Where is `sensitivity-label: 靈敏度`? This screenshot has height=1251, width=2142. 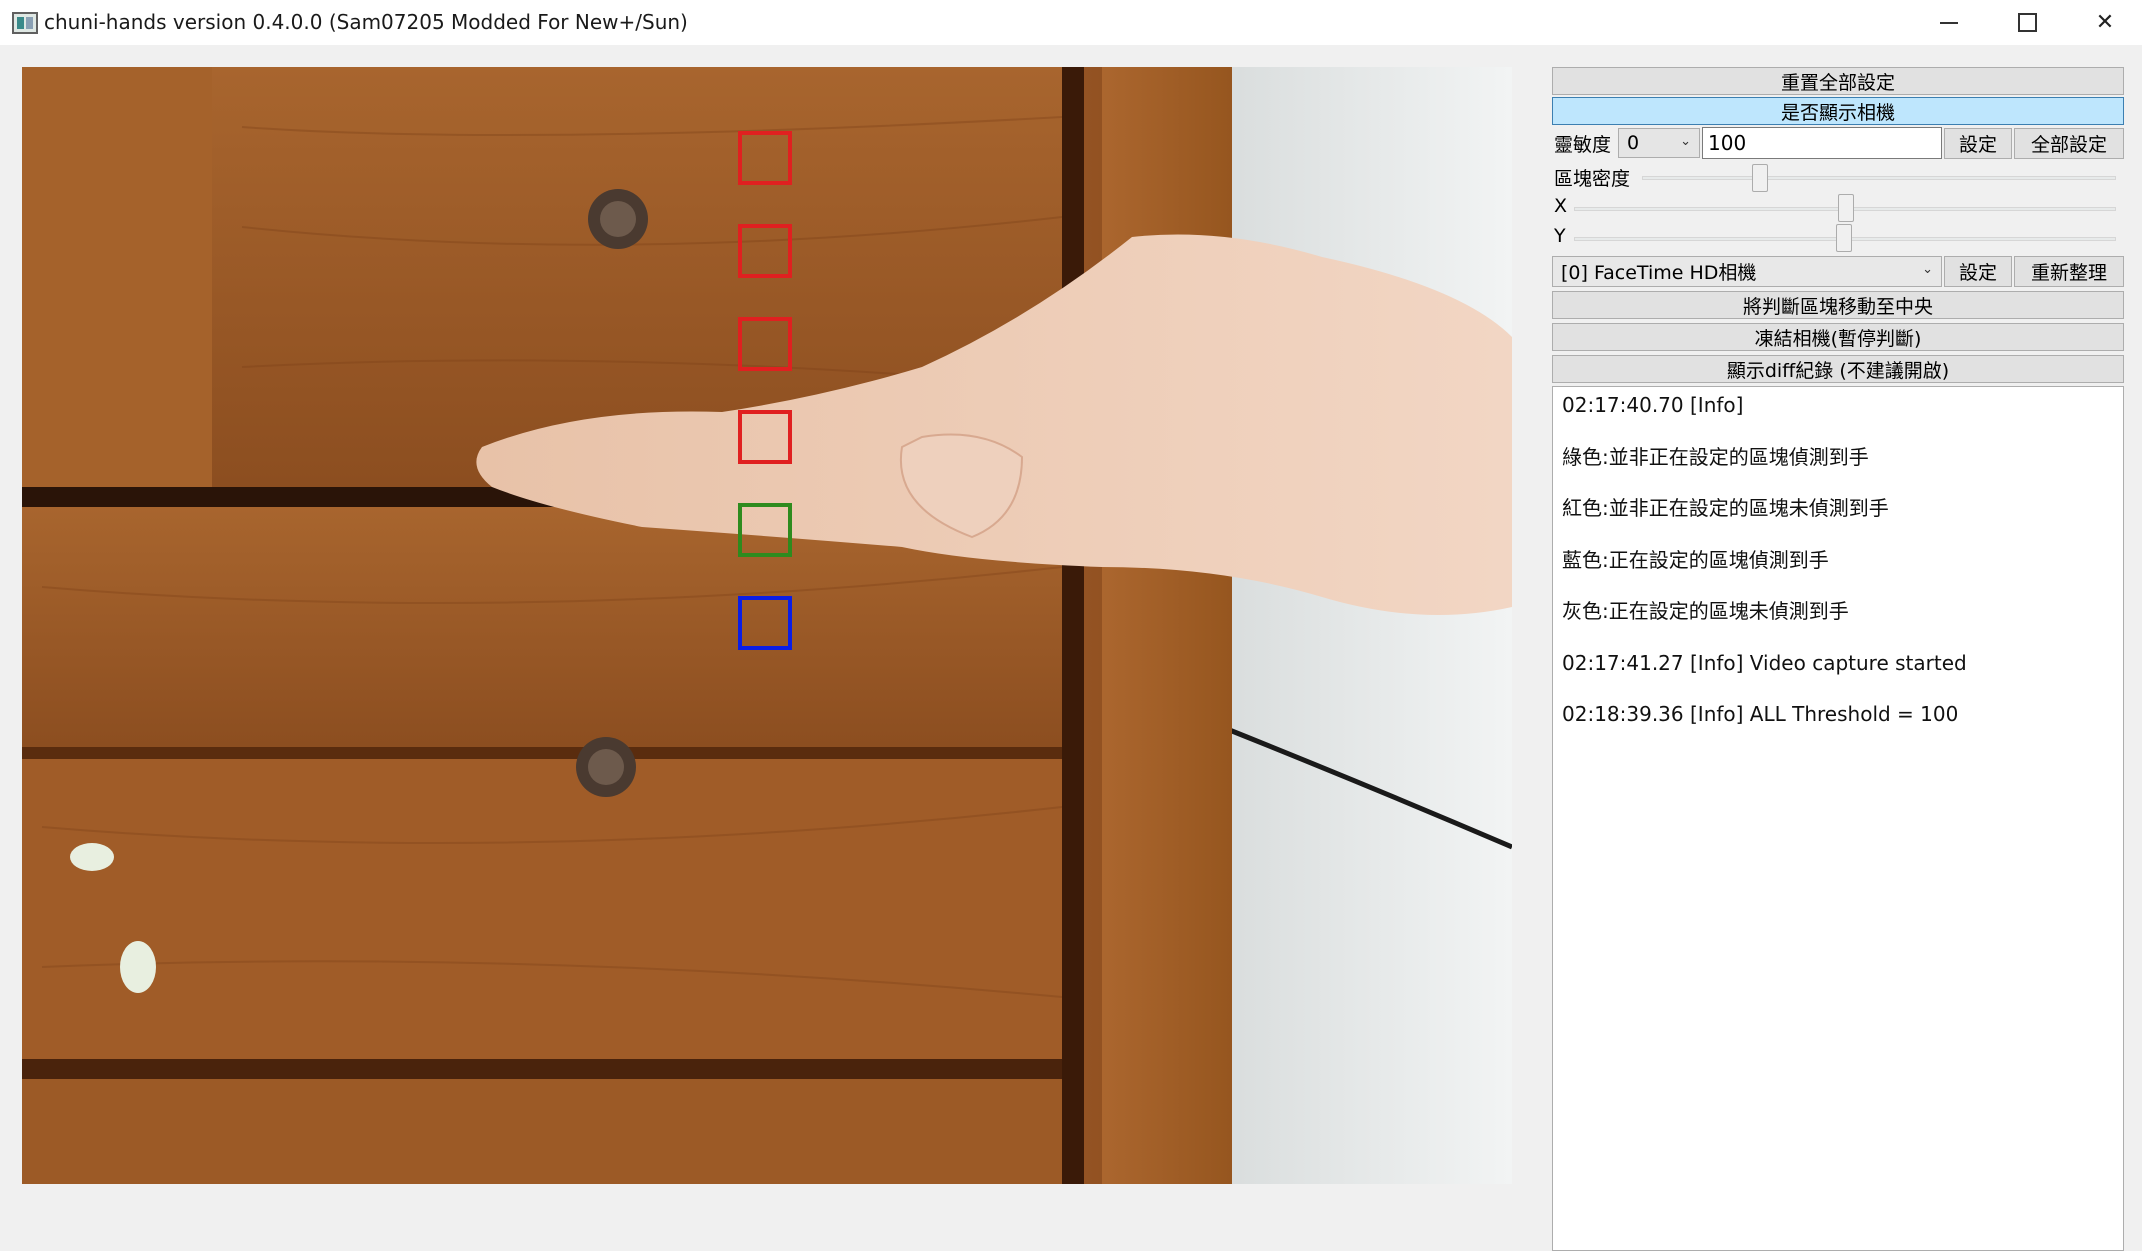
sensitivity-label: 靈敏度 is located at coordinates (1583, 145).